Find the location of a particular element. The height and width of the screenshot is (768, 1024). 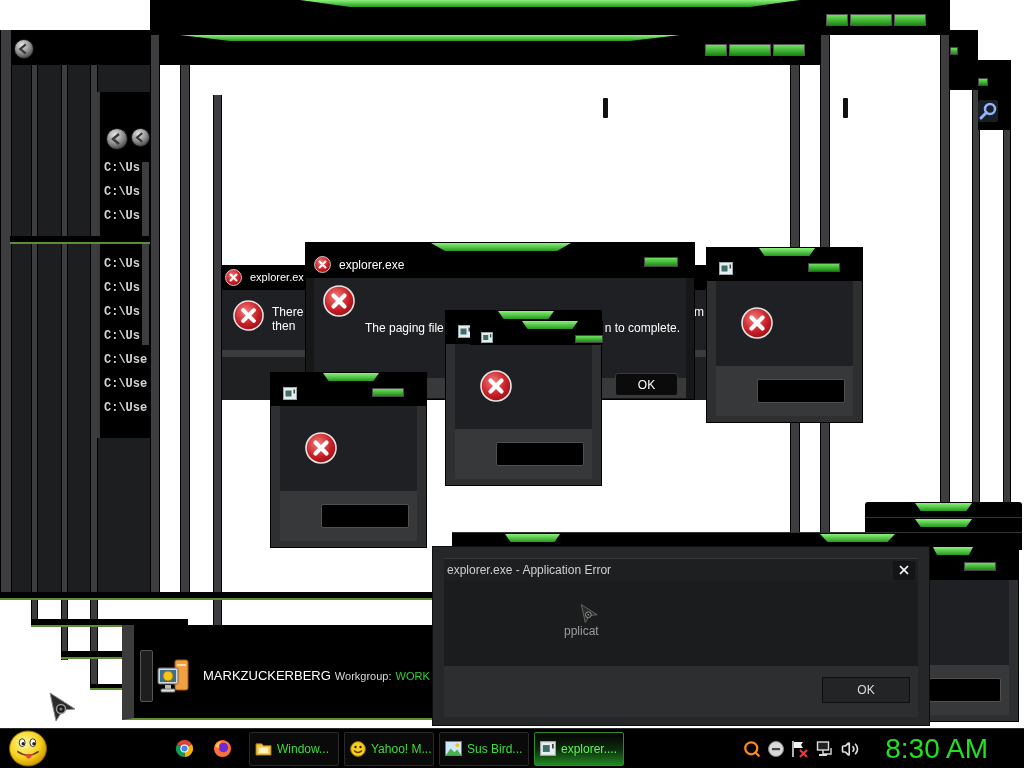

dialog-title: explorer.exe - Application Error is located at coordinates (529, 570).